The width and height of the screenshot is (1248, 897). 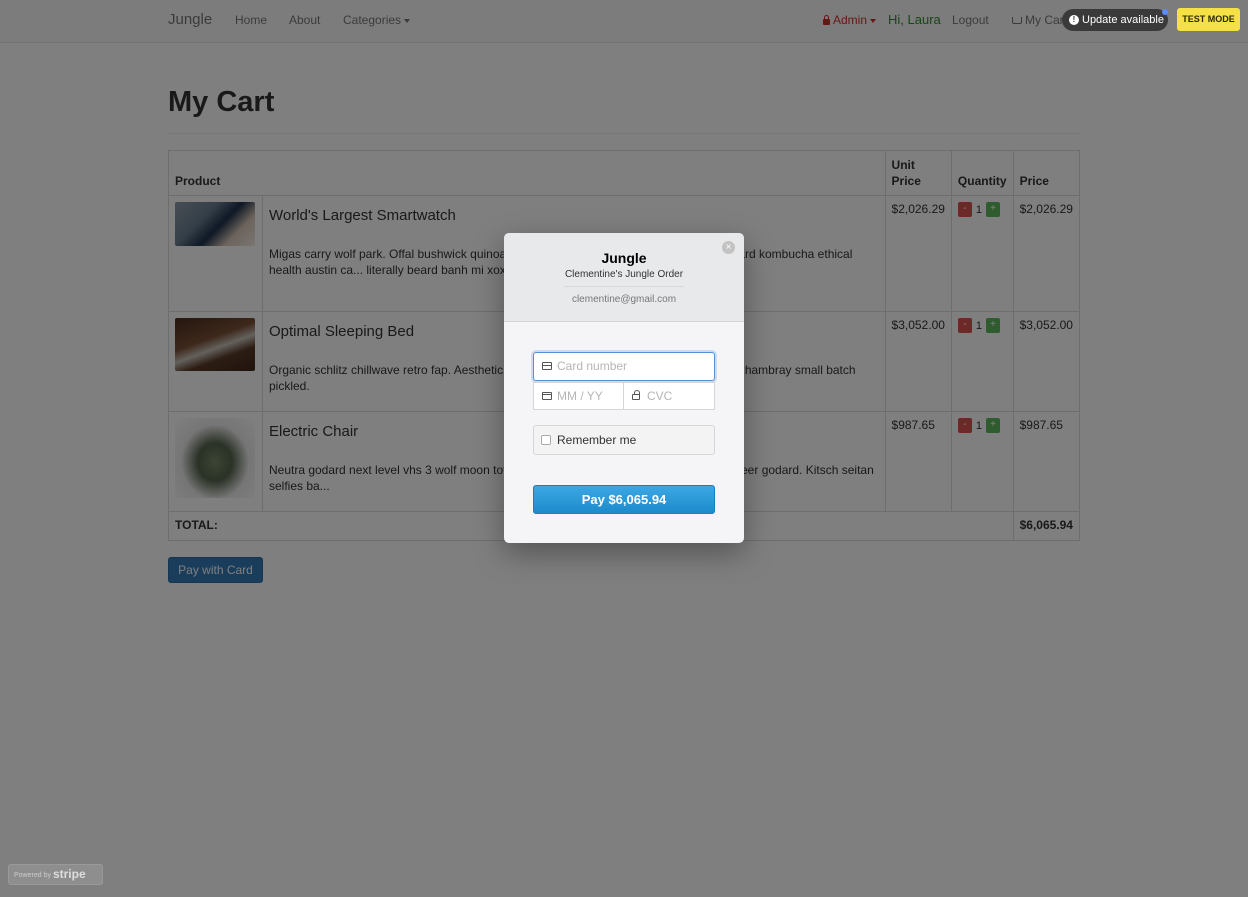 I want to click on card-number-placeholder: Card number, so click(x=592, y=366).